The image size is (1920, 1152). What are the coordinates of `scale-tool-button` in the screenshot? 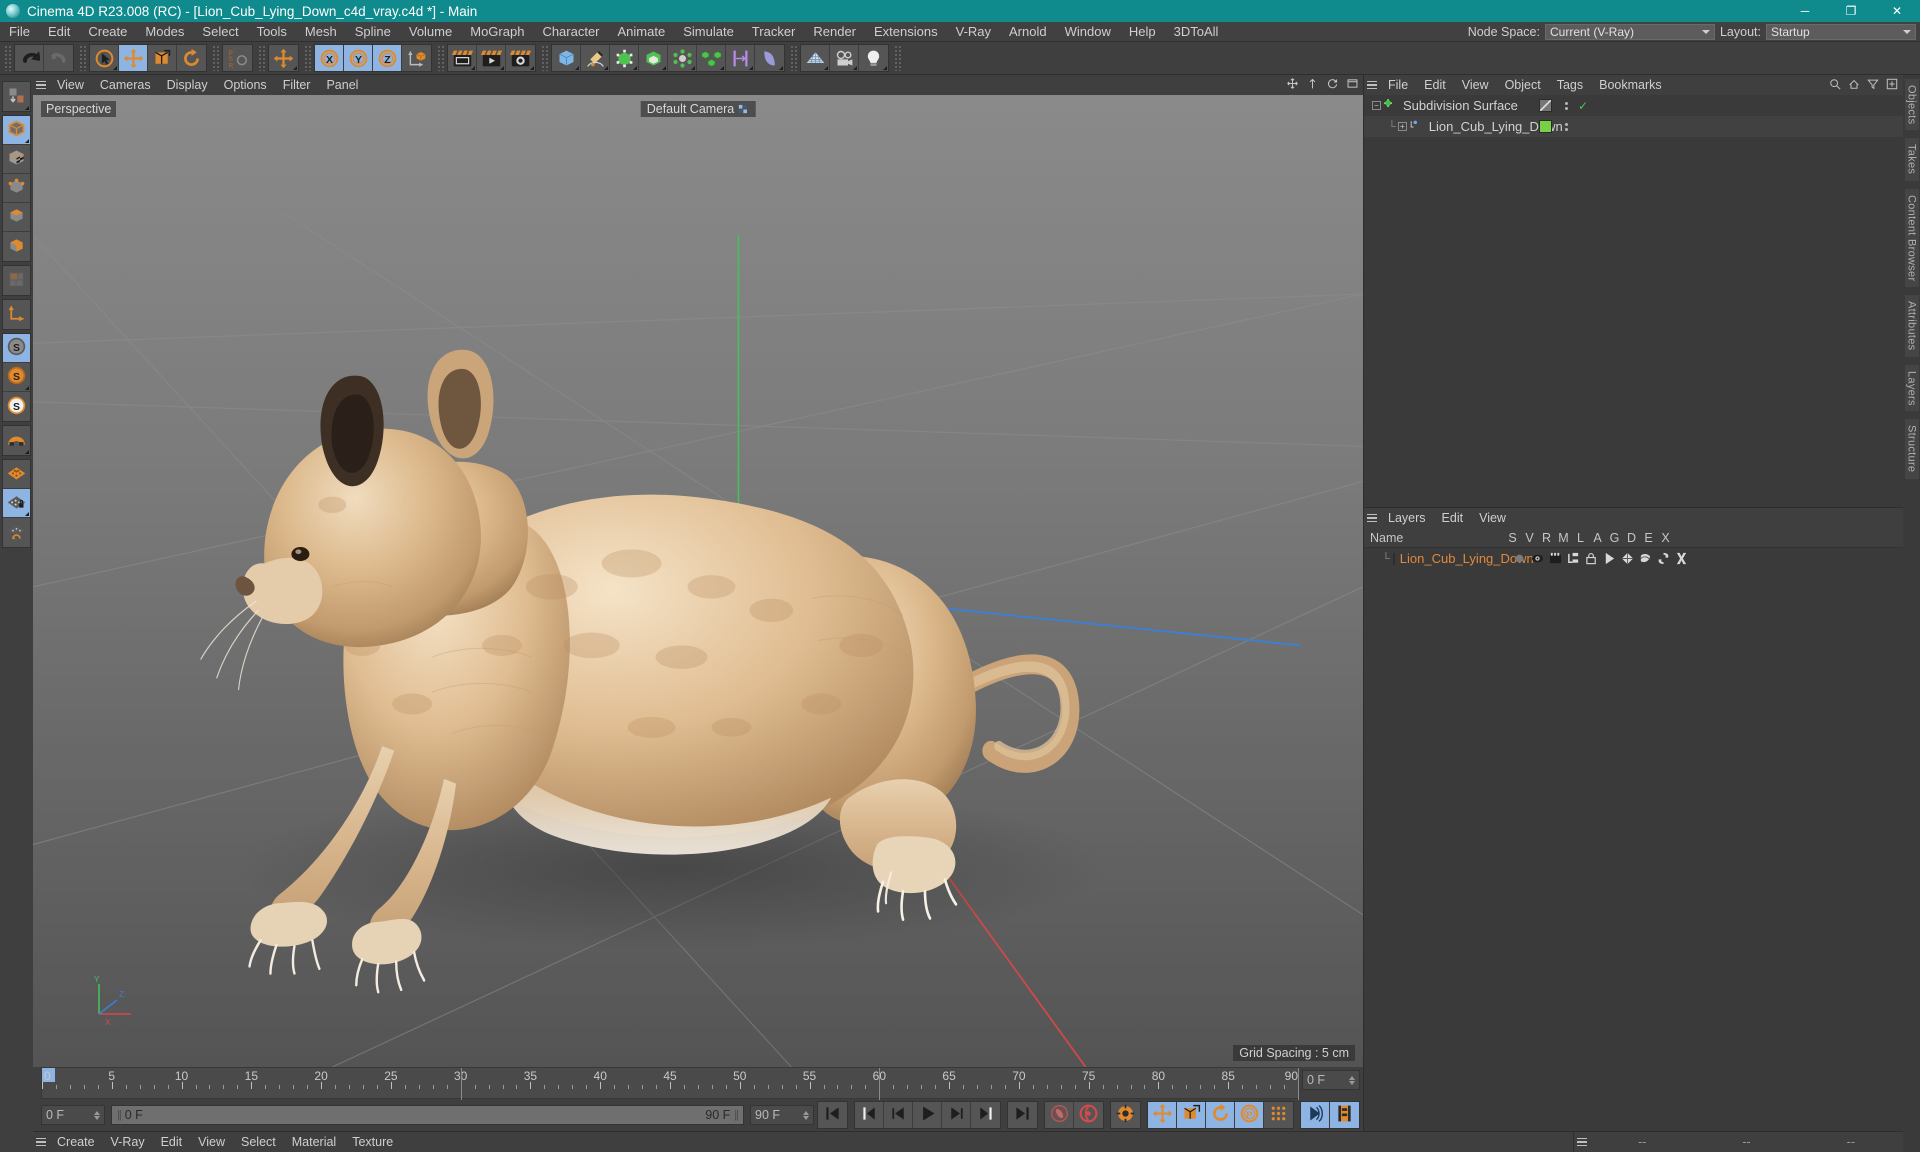 It's located at (162, 58).